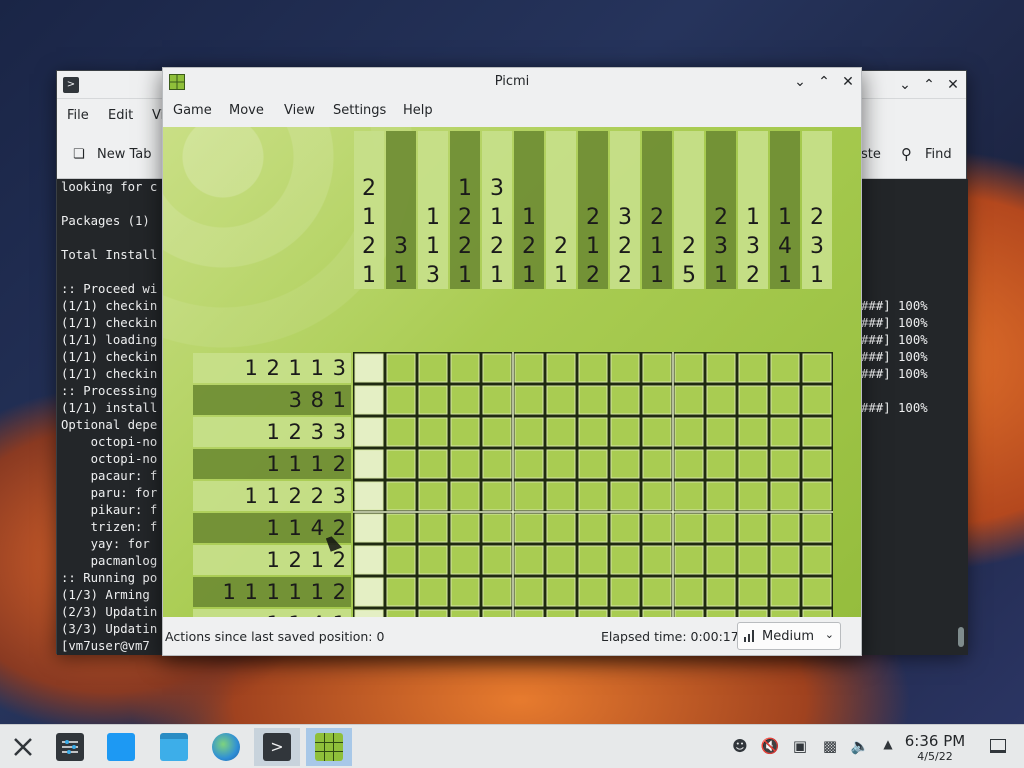 Image resolution: width=1024 pixels, height=768 pixels. Describe the element at coordinates (299, 110) in the screenshot. I see `menu-view: View` at that location.